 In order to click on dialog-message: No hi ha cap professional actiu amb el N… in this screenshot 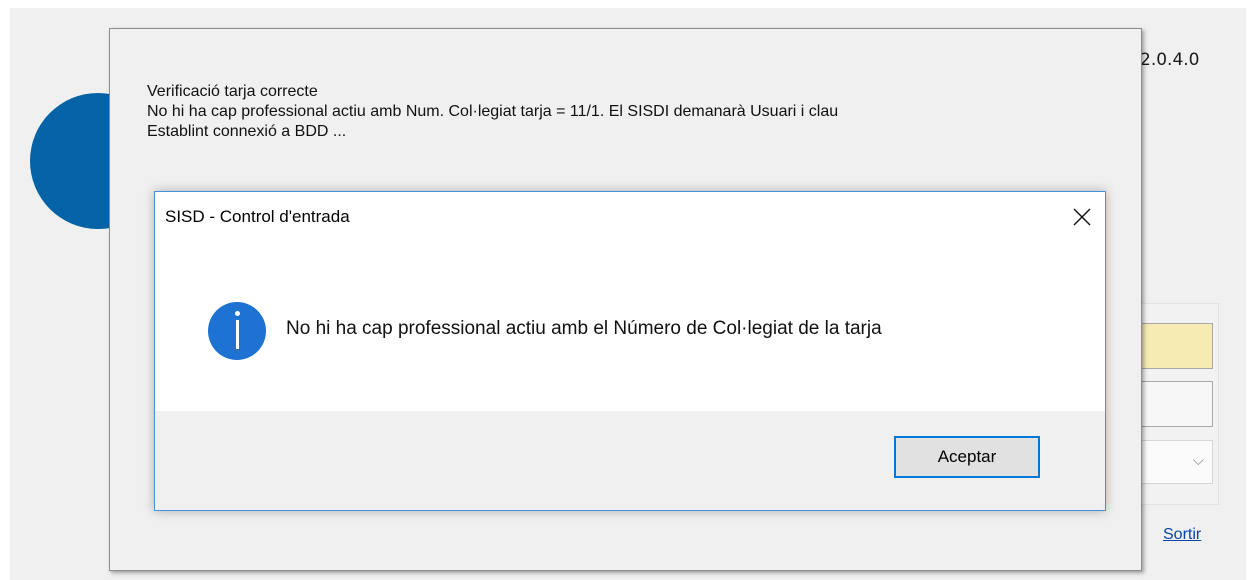, I will do `click(584, 328)`.